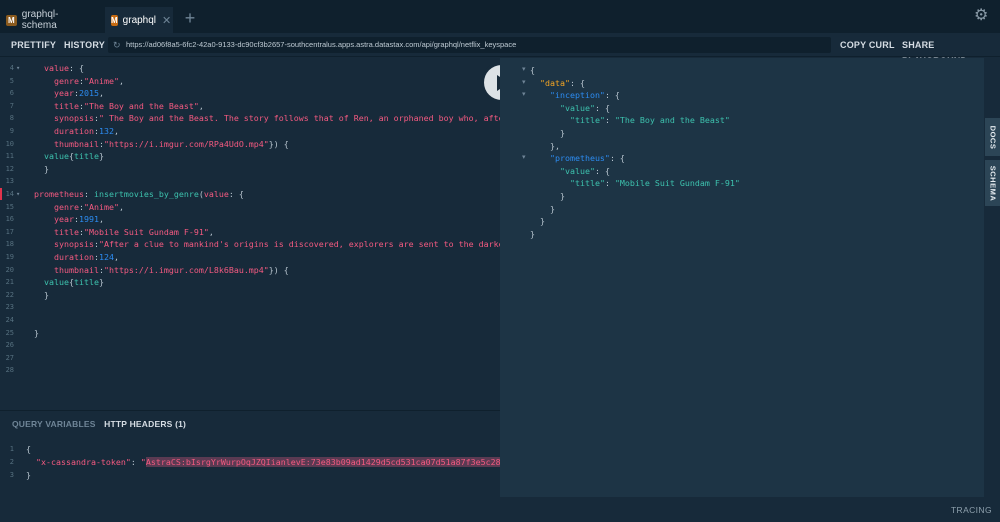 This screenshot has width=1000, height=522. What do you see at coordinates (250, 345) in the screenshot?
I see `editor-line: 26` at bounding box center [250, 345].